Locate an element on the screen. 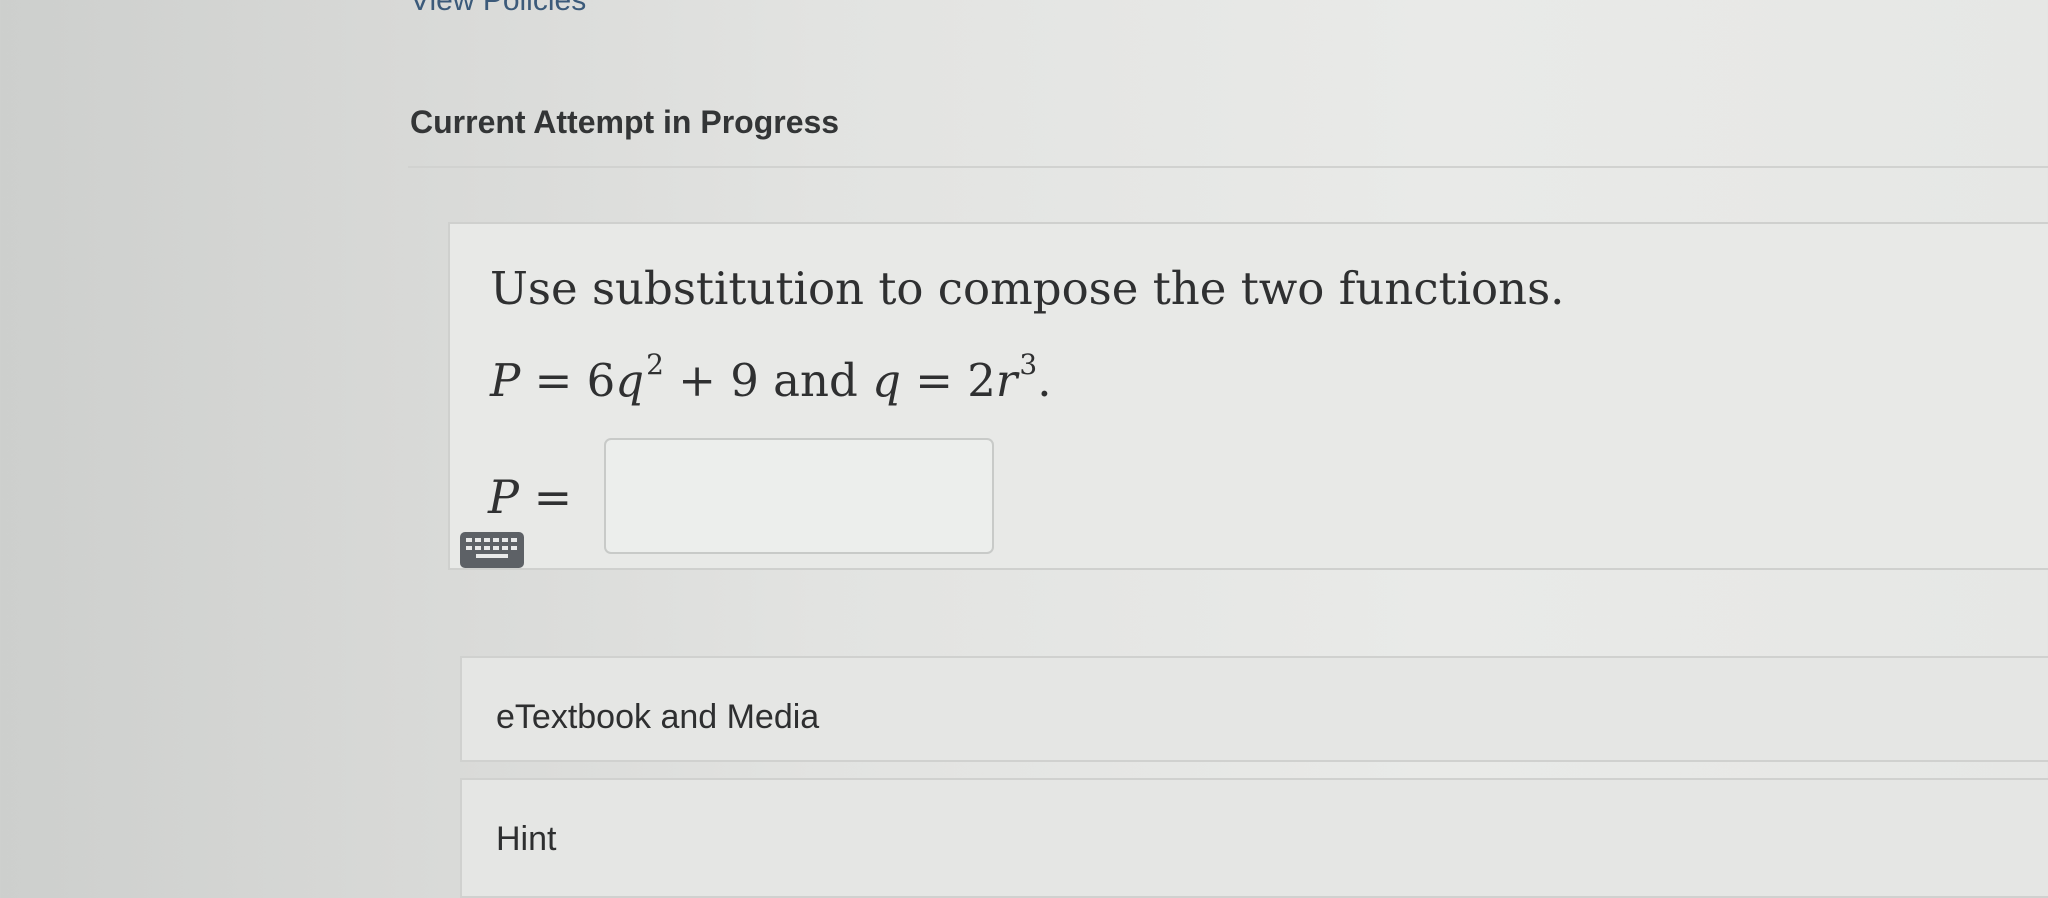 This screenshot has height=898, width=2048. hint-button: Hint is located at coordinates (1254, 838).